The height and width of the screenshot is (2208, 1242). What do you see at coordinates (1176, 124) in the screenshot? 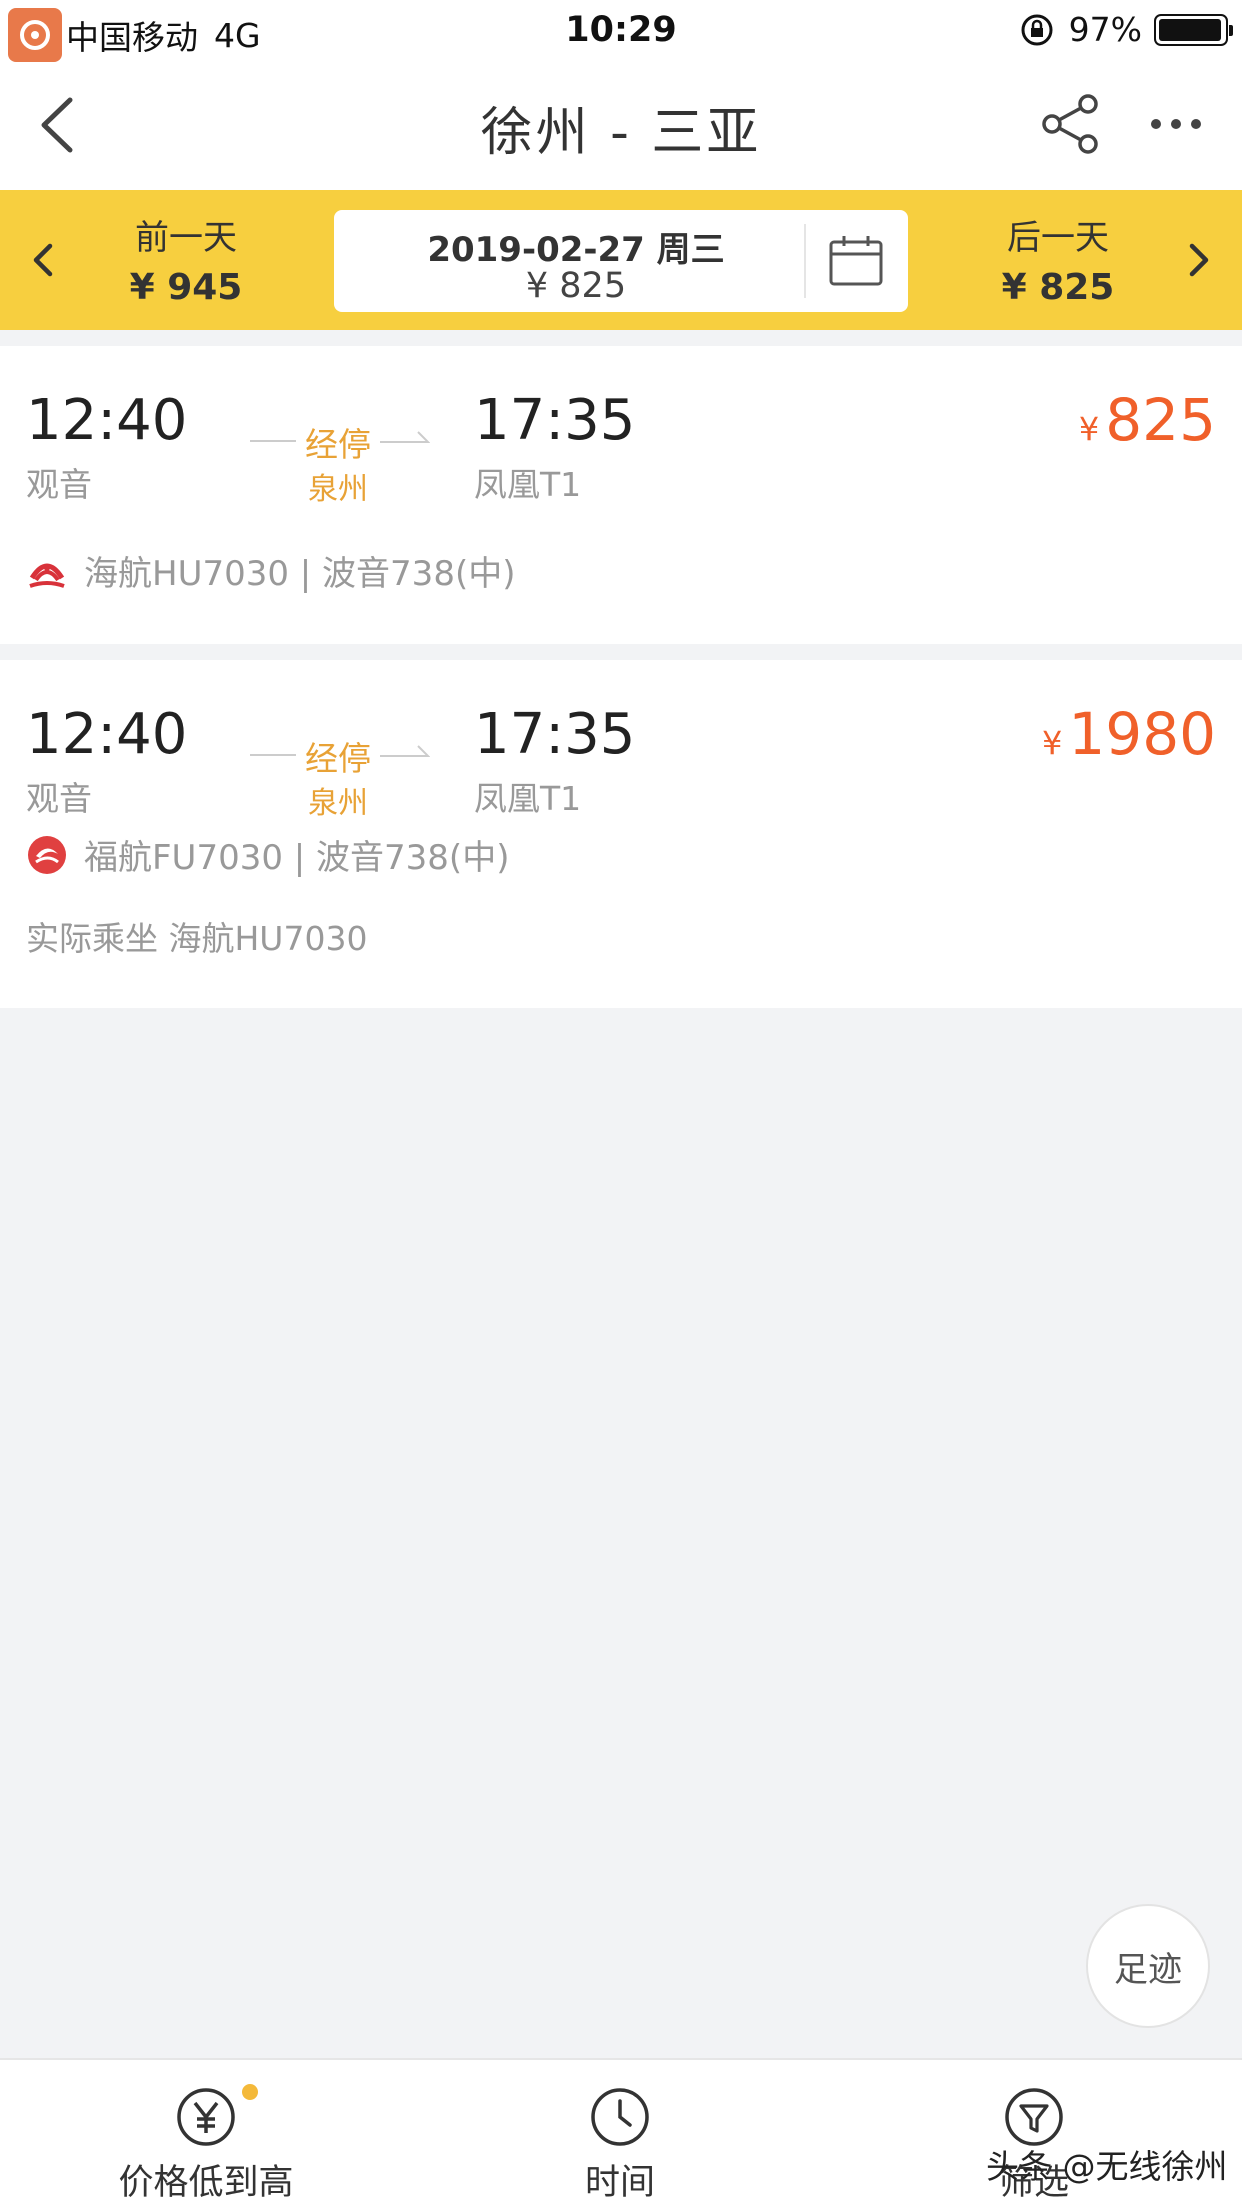
I see `more-dots-icon` at bounding box center [1176, 124].